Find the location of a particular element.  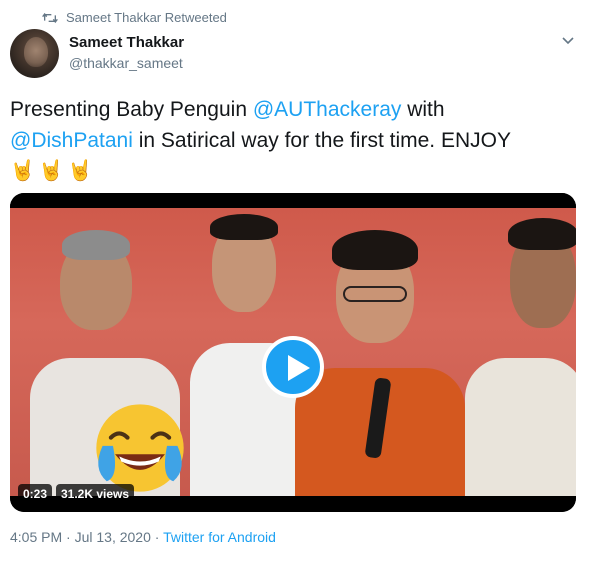

duration-badge: 0:23 is located at coordinates (35, 494).